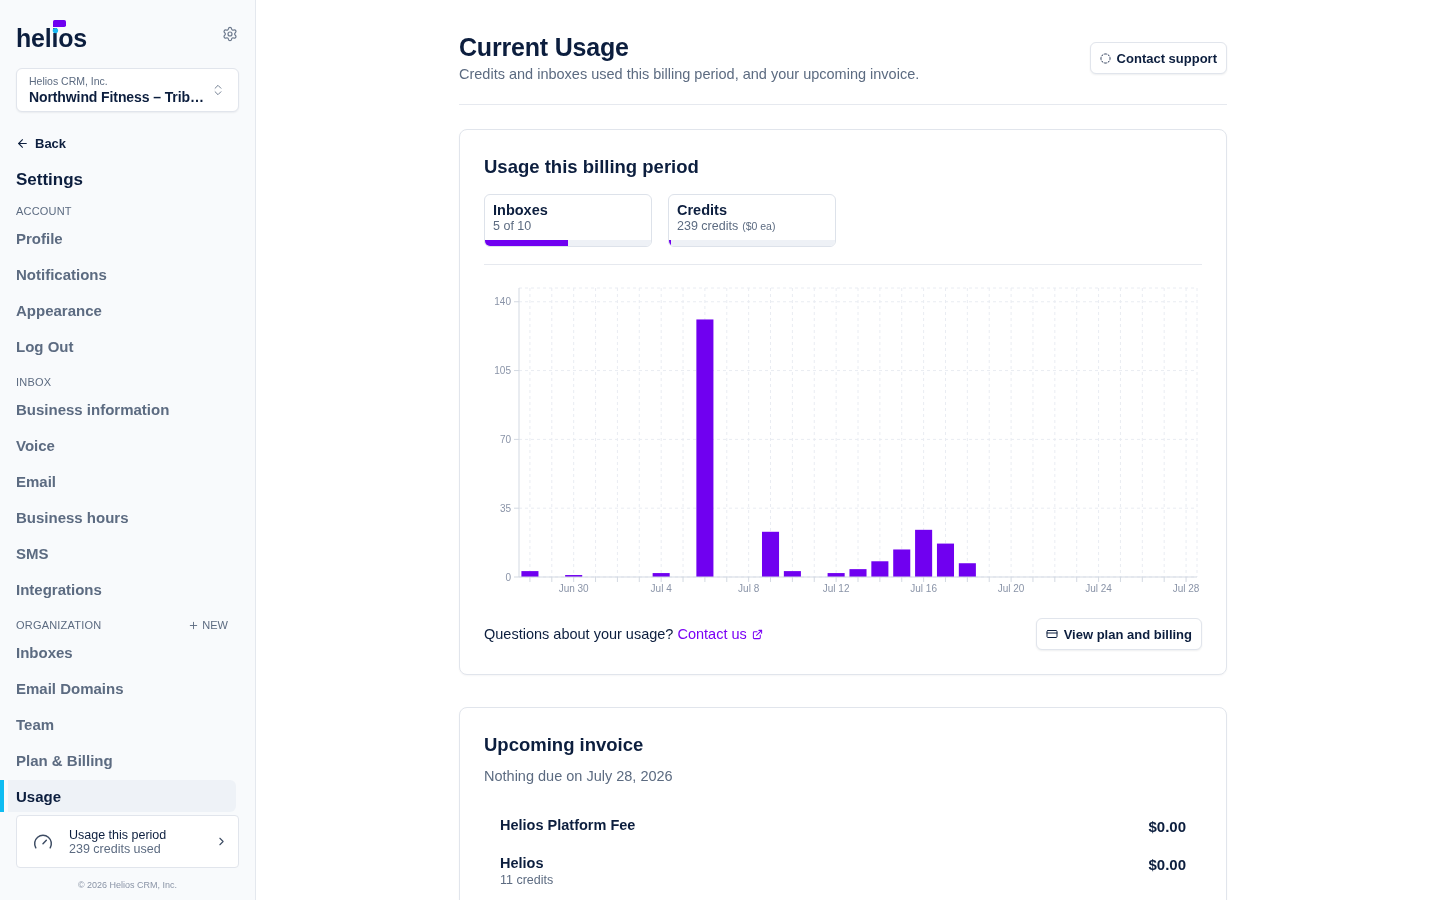  I want to click on card-title: Upcoming invoice, so click(564, 745).